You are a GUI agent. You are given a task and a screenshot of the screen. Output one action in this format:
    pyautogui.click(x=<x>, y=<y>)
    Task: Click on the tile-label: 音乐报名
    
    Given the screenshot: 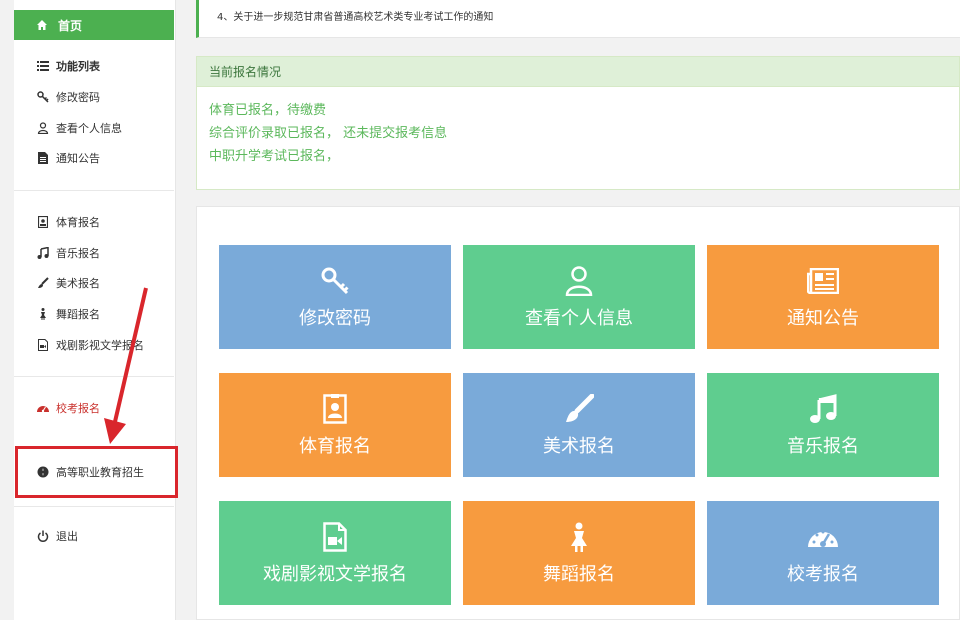 What is the action you would take?
    pyautogui.click(x=823, y=446)
    